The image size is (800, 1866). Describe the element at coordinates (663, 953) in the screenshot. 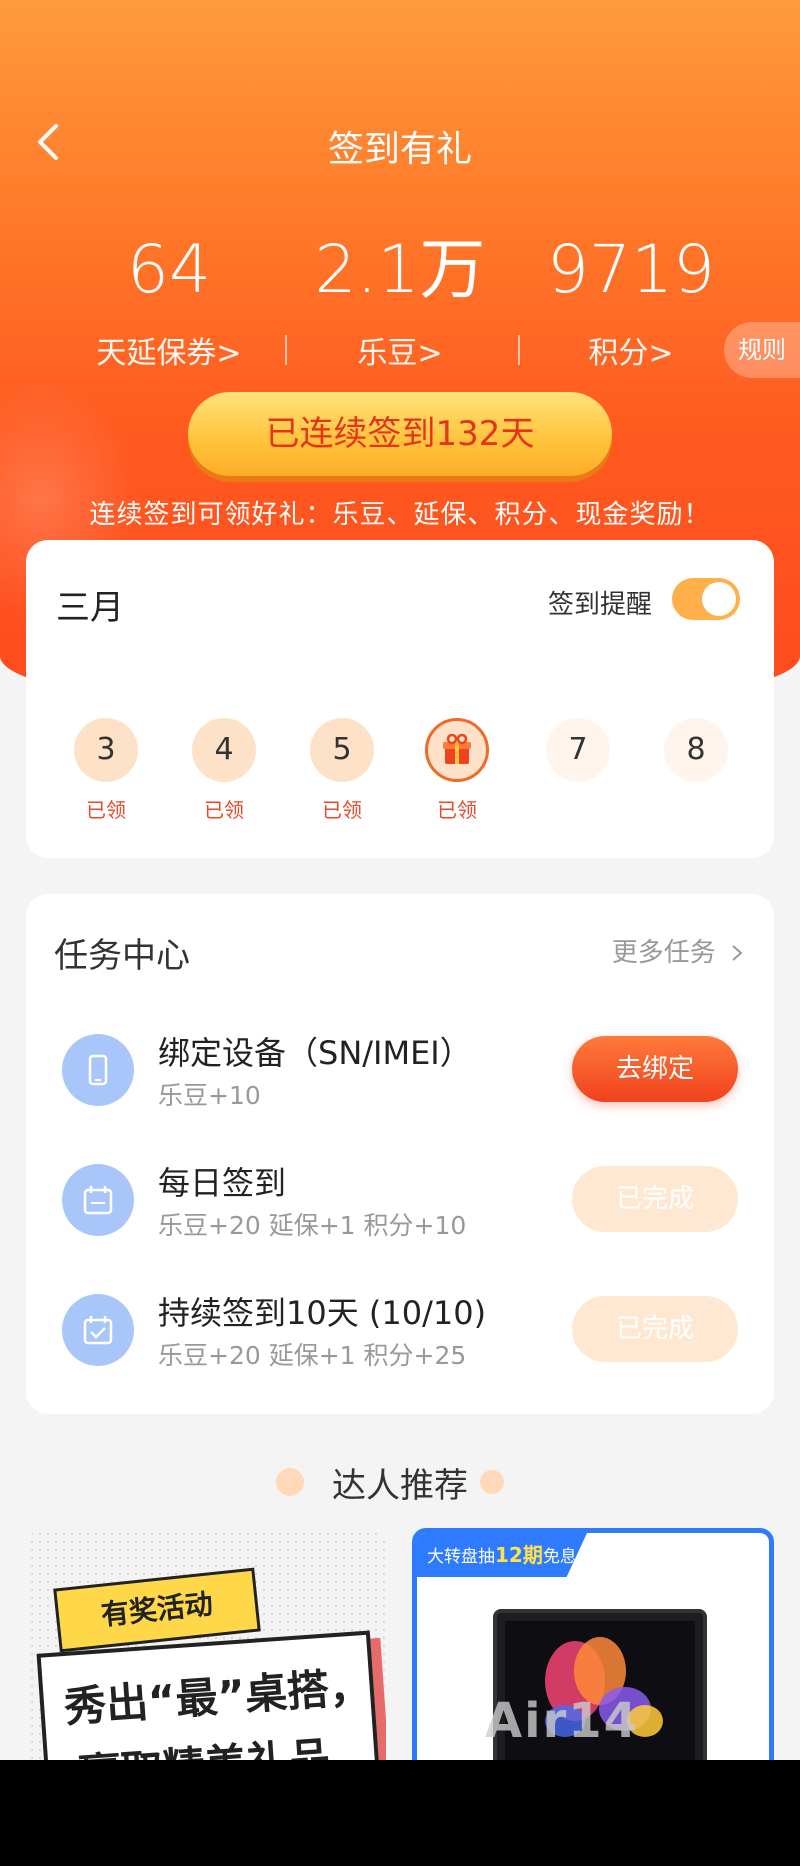

I see `more-tasks-label: 更多任务` at that location.